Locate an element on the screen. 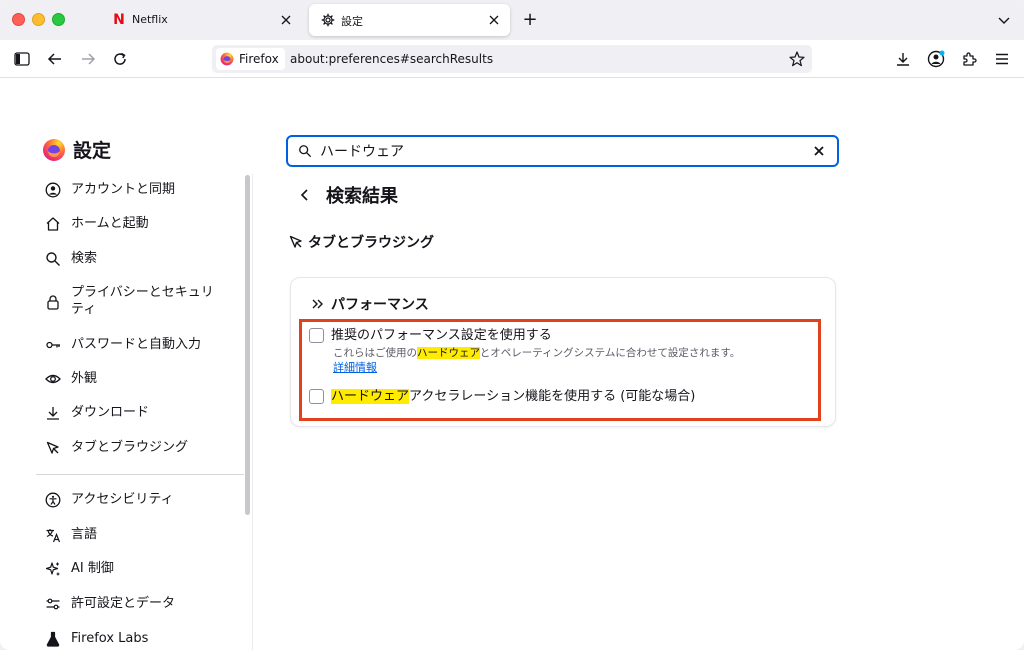 This screenshot has width=1024, height=650. sidebar-item-language: 言語 is located at coordinates (70, 534).